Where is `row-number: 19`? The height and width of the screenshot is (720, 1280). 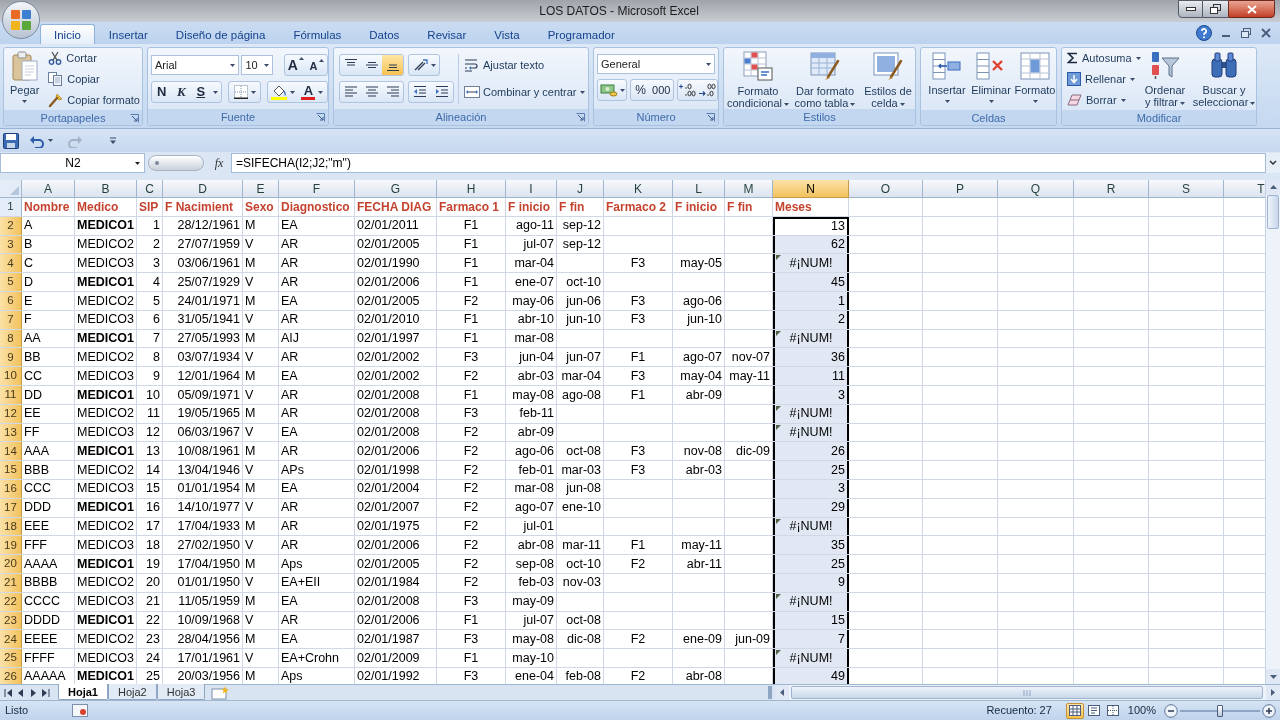
row-number: 19 is located at coordinates (11, 545).